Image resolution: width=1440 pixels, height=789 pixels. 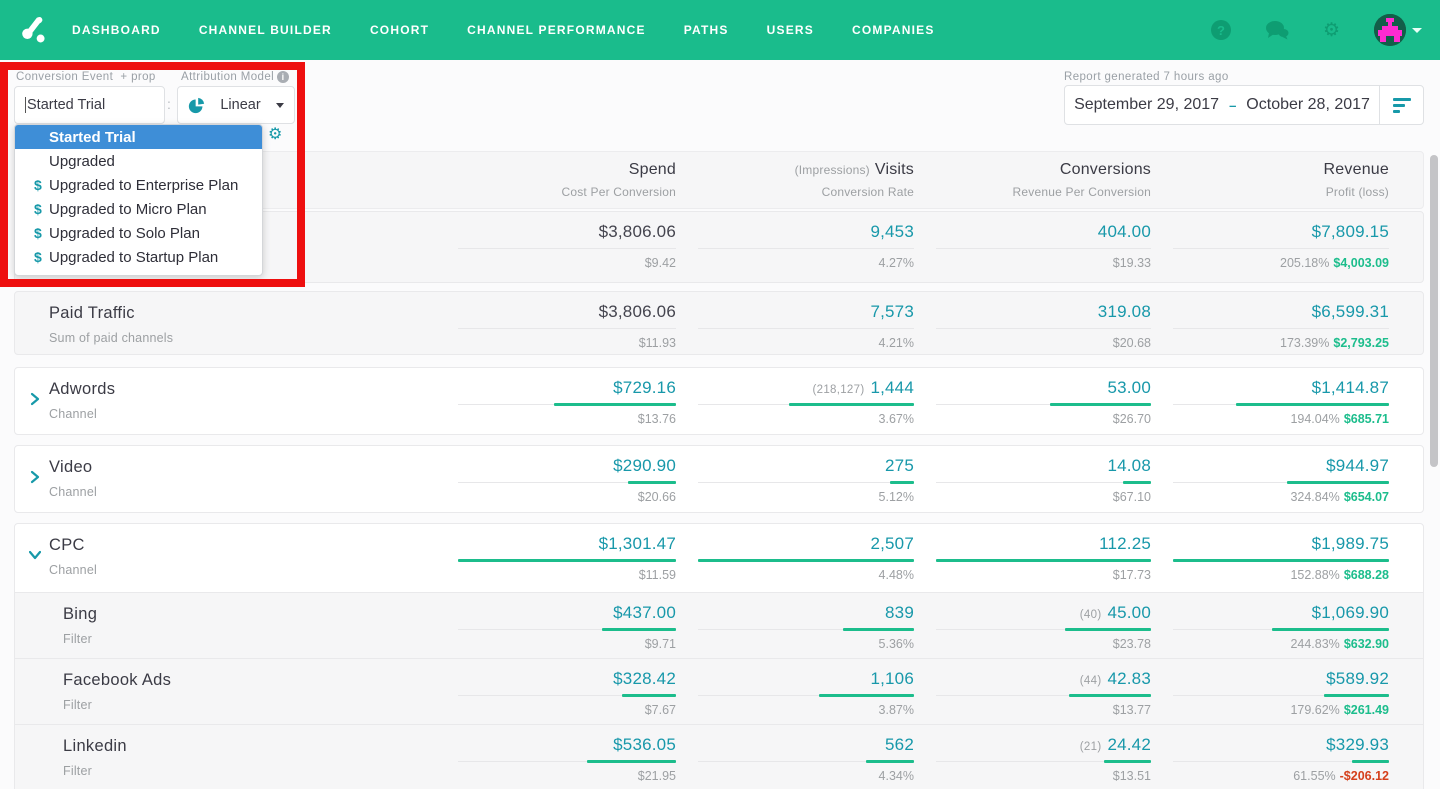 What do you see at coordinates (892, 543) in the screenshot?
I see `cell-value: 2,507` at bounding box center [892, 543].